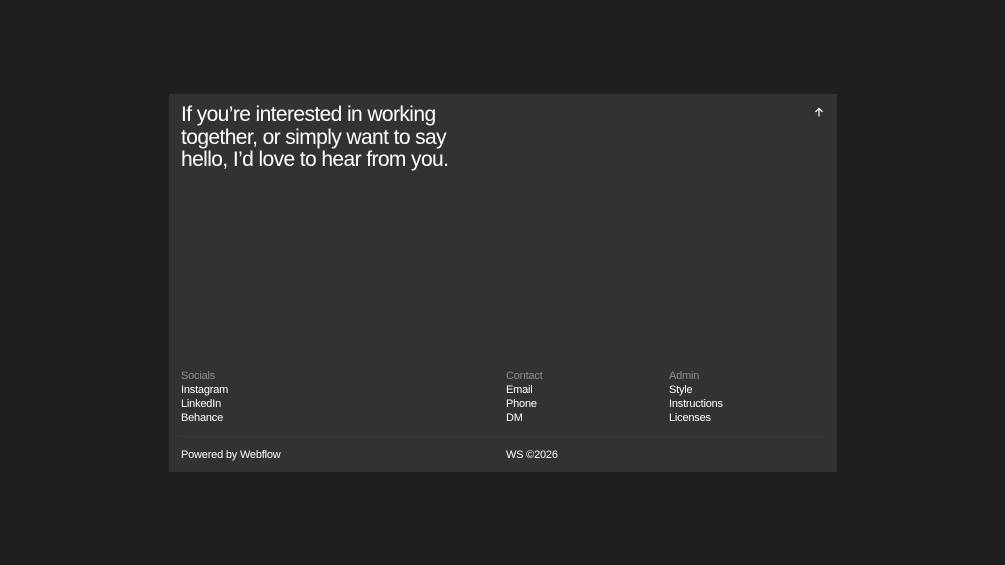  What do you see at coordinates (532, 455) in the screenshot?
I see `copyright-text: WS ©2026` at bounding box center [532, 455].